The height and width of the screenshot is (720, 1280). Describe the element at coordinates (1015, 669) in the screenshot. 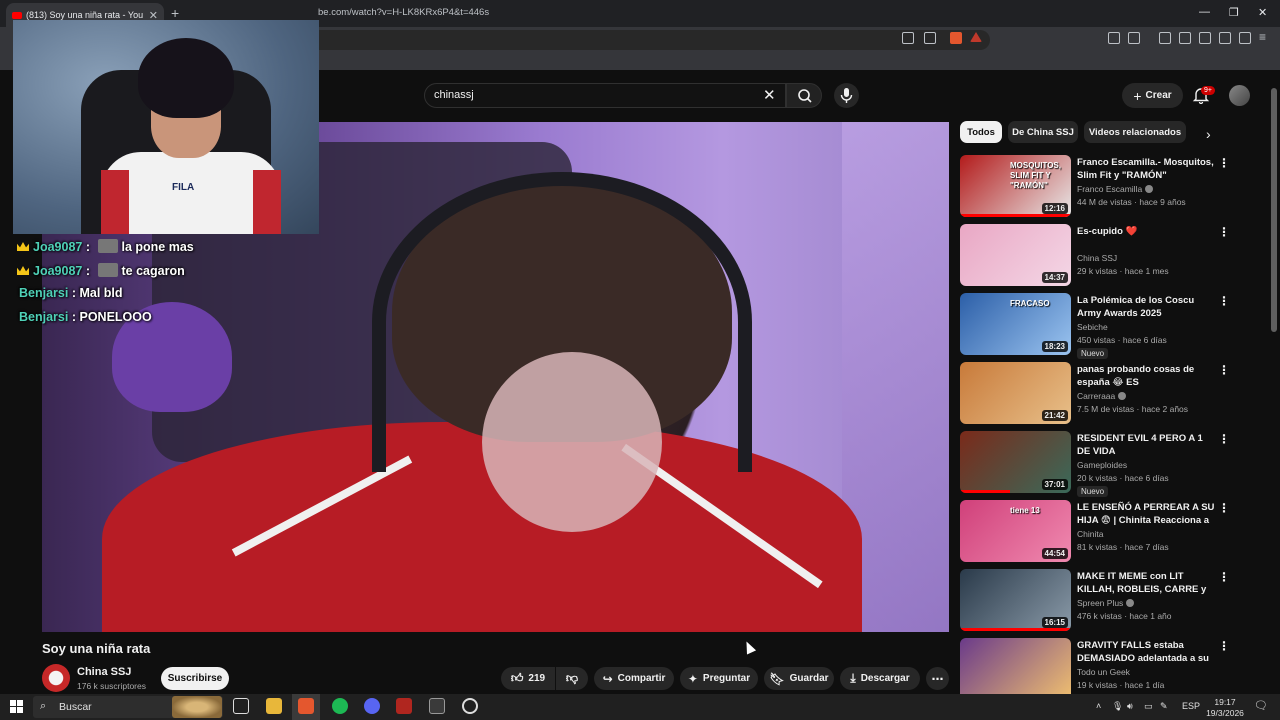

I see `video-thumbnail` at that location.